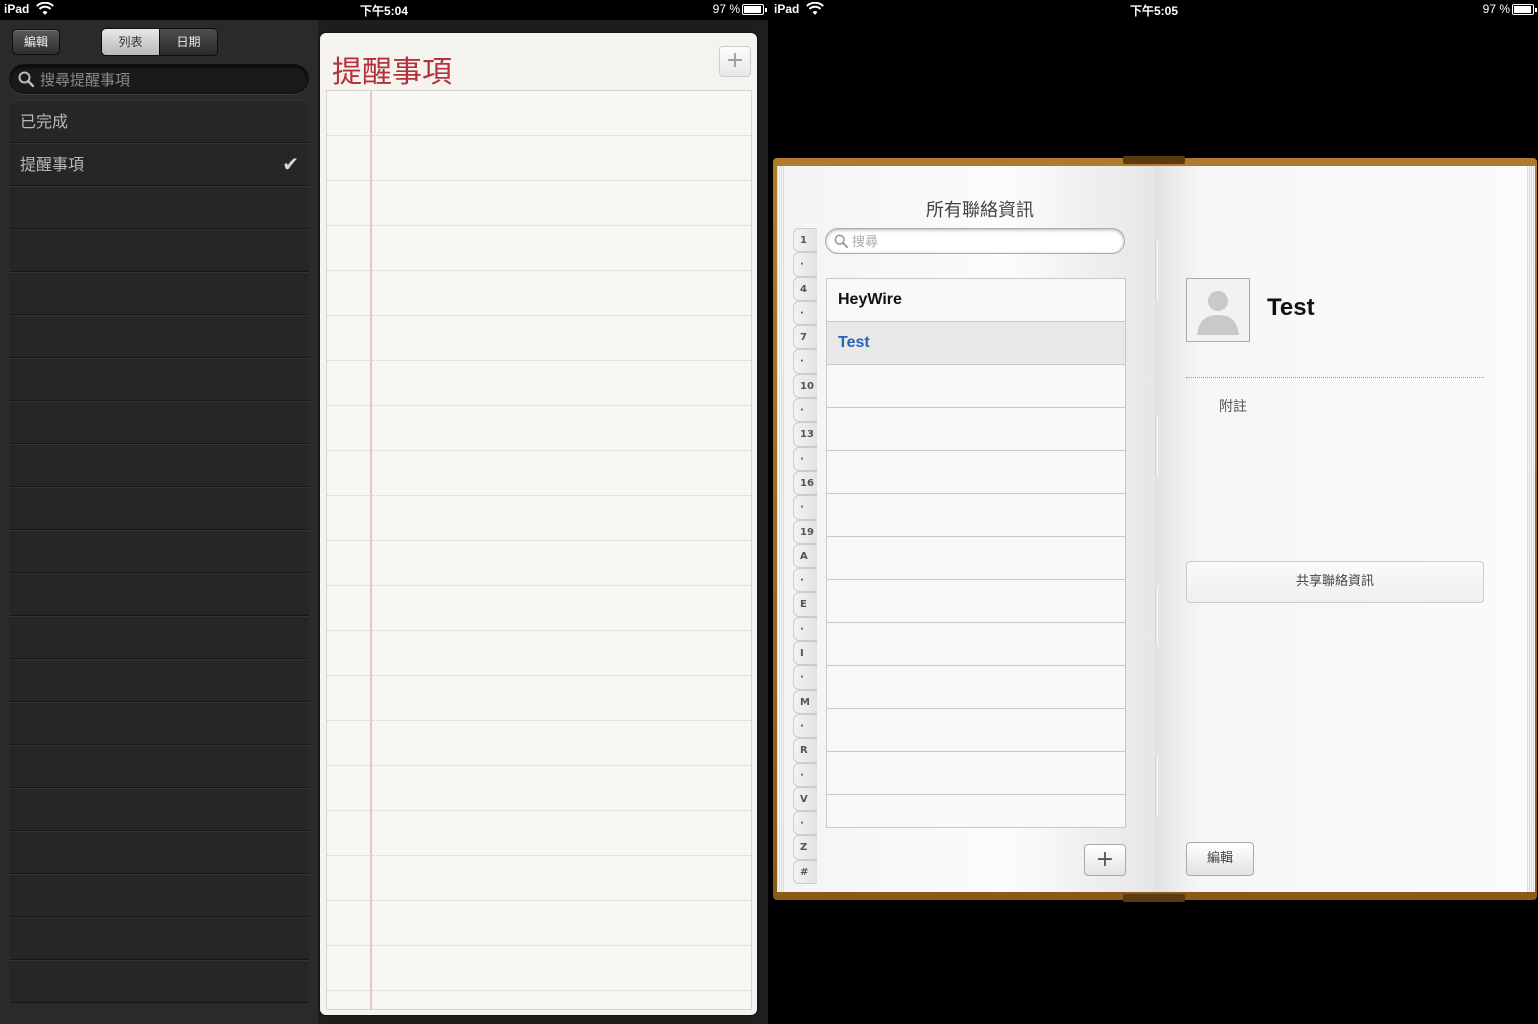 This screenshot has width=1538, height=1024. Describe the element at coordinates (805, 872) in the screenshot. I see `index-tab: #` at that location.